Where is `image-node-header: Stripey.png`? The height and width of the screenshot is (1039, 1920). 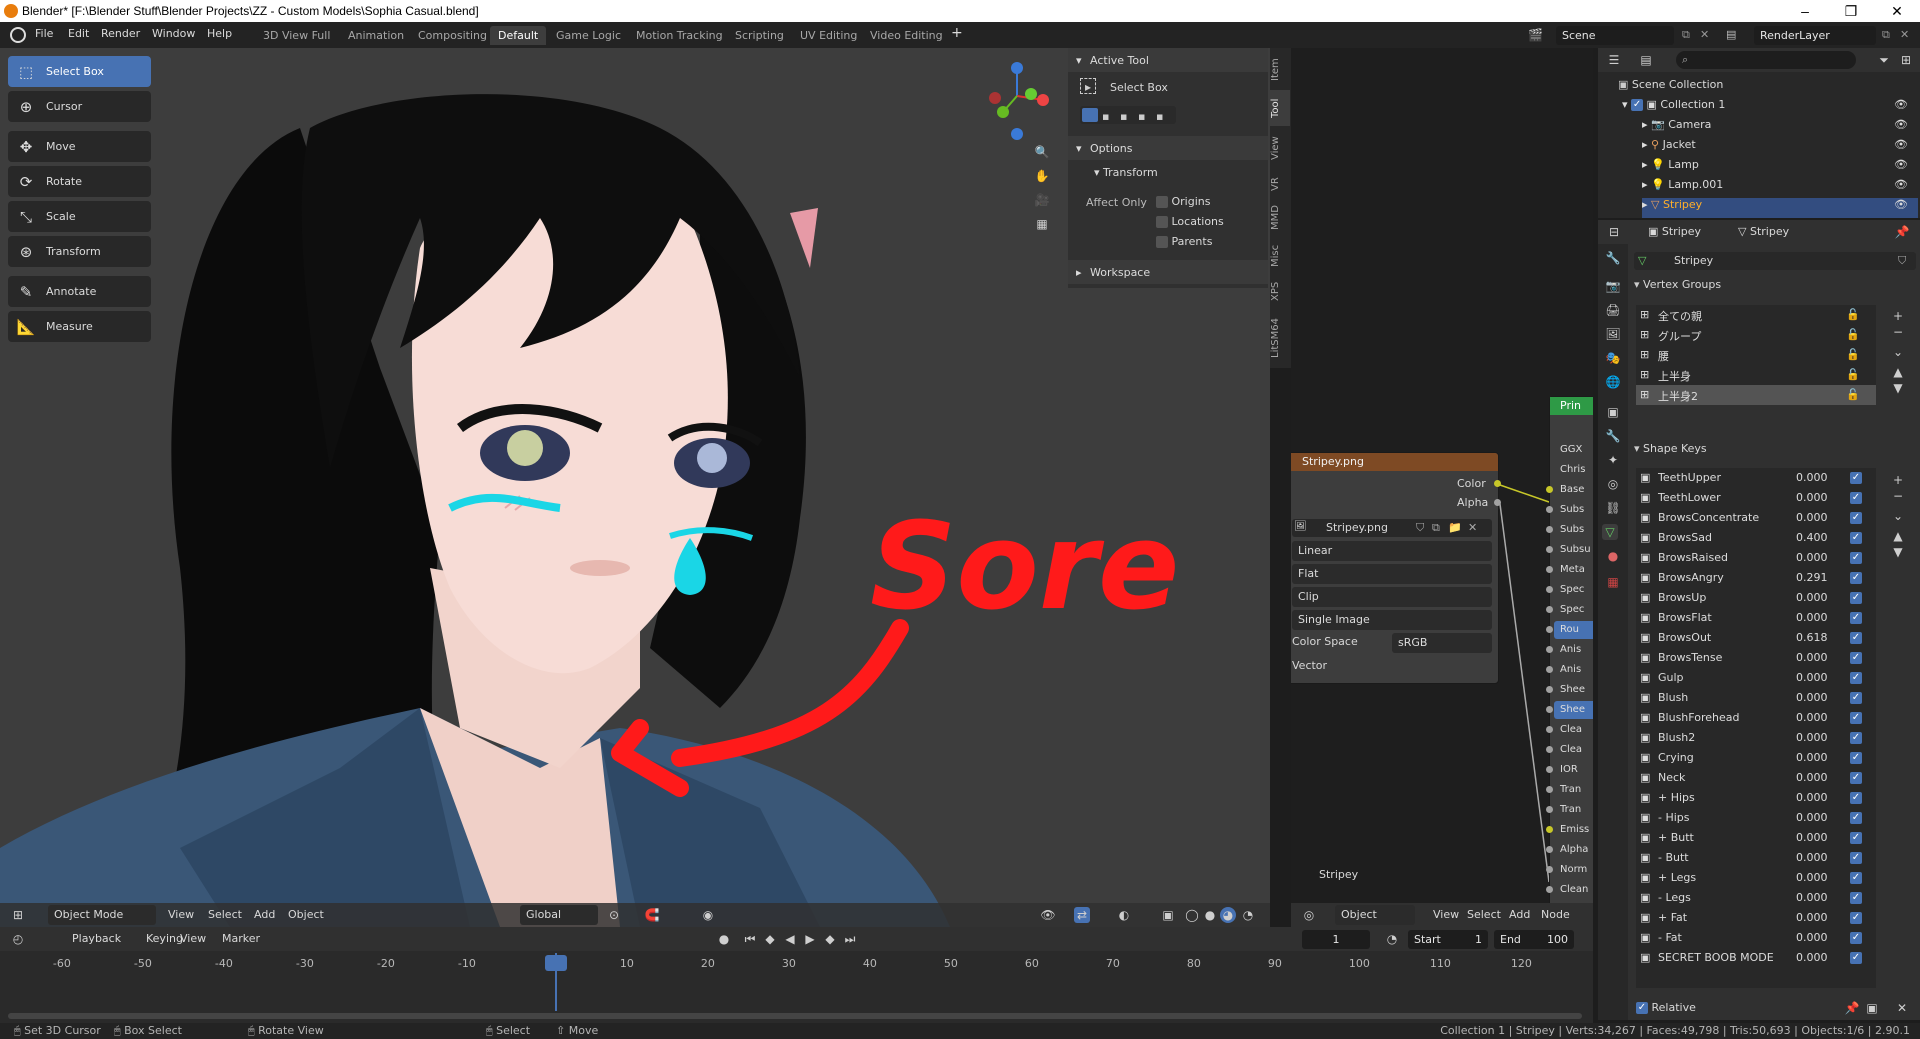
image-node-header: Stripey.png is located at coordinates (1394, 462).